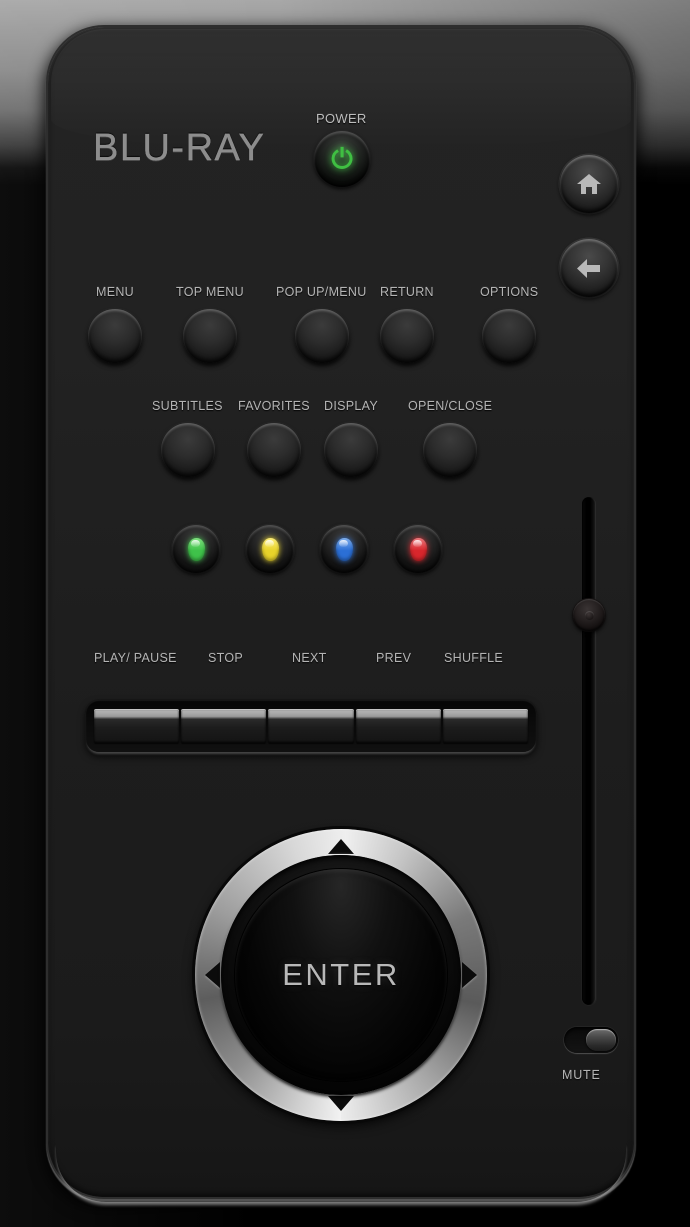 This screenshot has width=690, height=1227. I want to click on back-button, so click(589, 268).